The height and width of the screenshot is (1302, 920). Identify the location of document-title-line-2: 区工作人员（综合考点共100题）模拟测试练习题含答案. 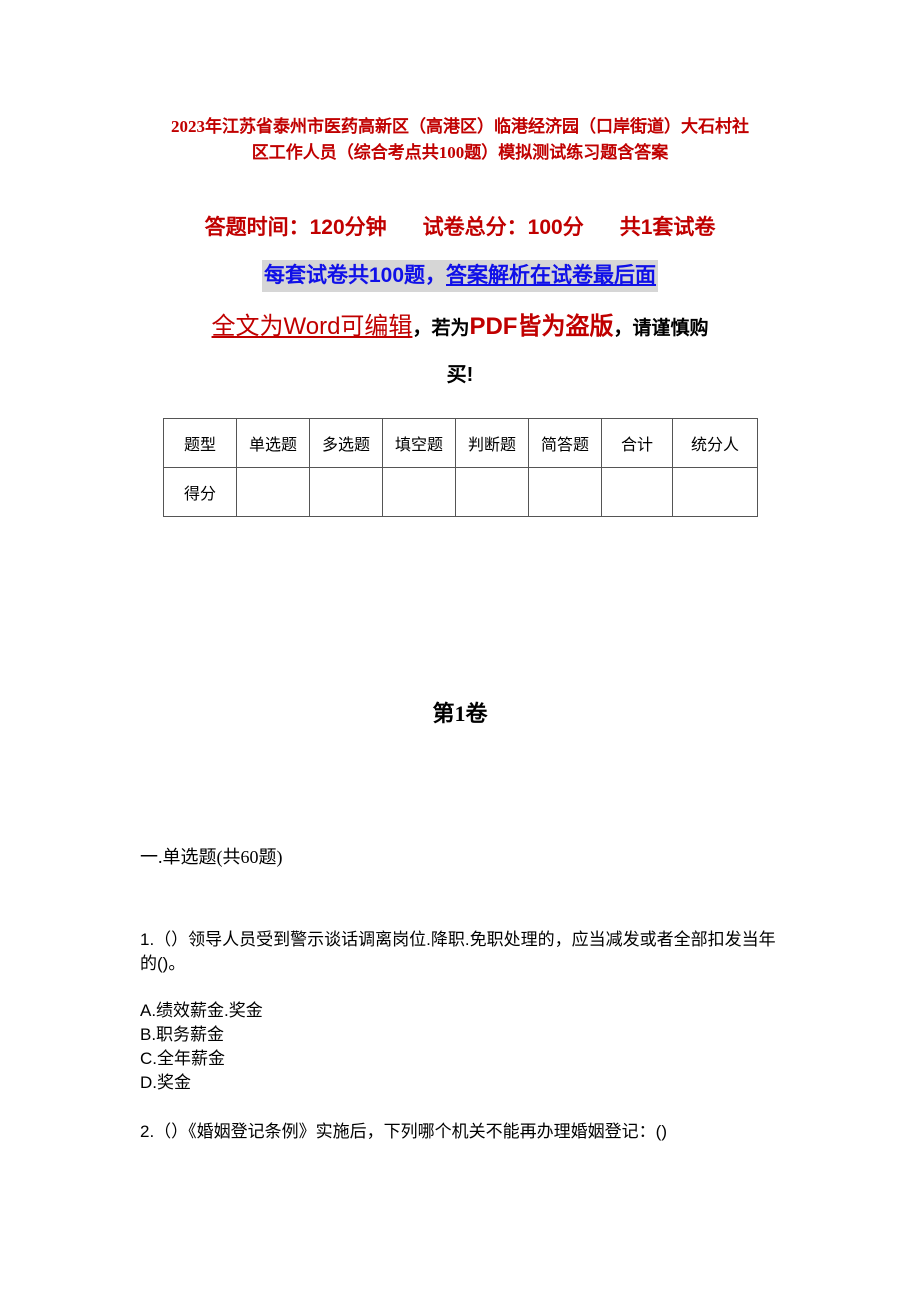
(460, 152).